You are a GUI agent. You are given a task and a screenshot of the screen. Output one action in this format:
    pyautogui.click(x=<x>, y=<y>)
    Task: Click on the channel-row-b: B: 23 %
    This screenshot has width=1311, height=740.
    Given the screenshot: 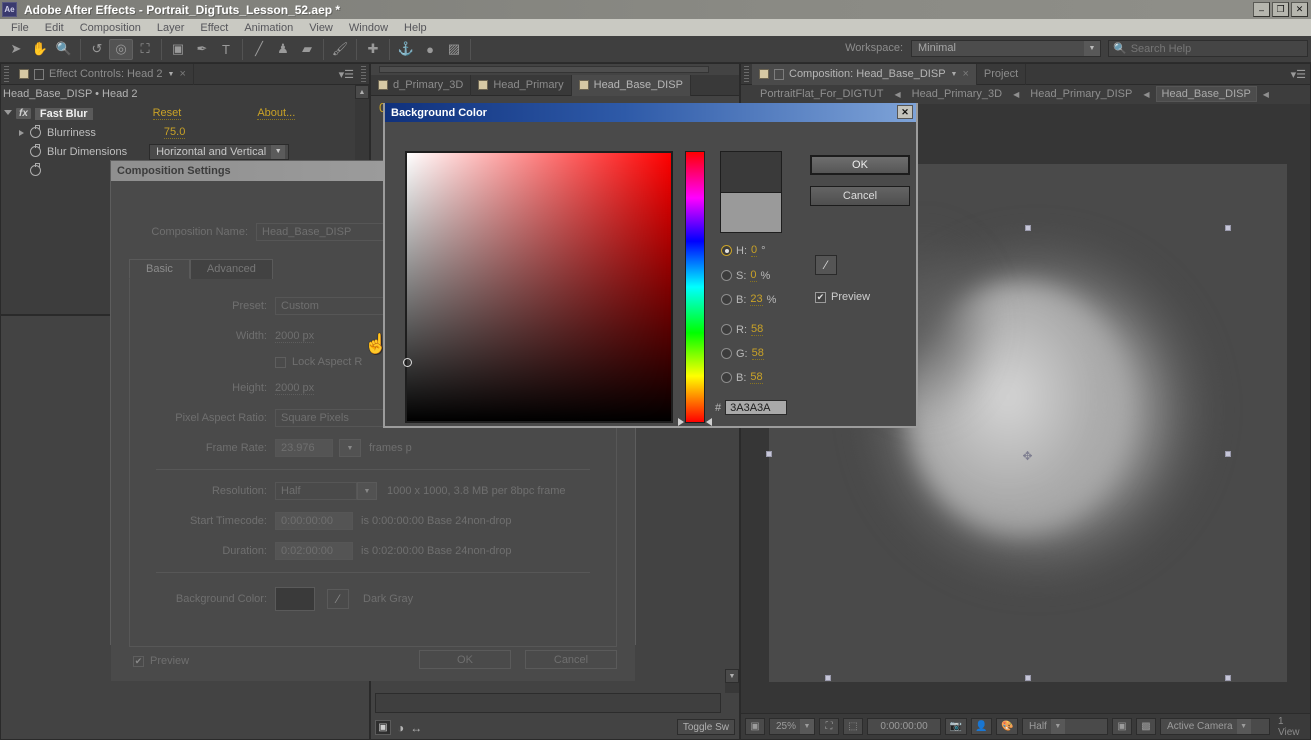 What is the action you would take?
    pyautogui.click(x=748, y=299)
    